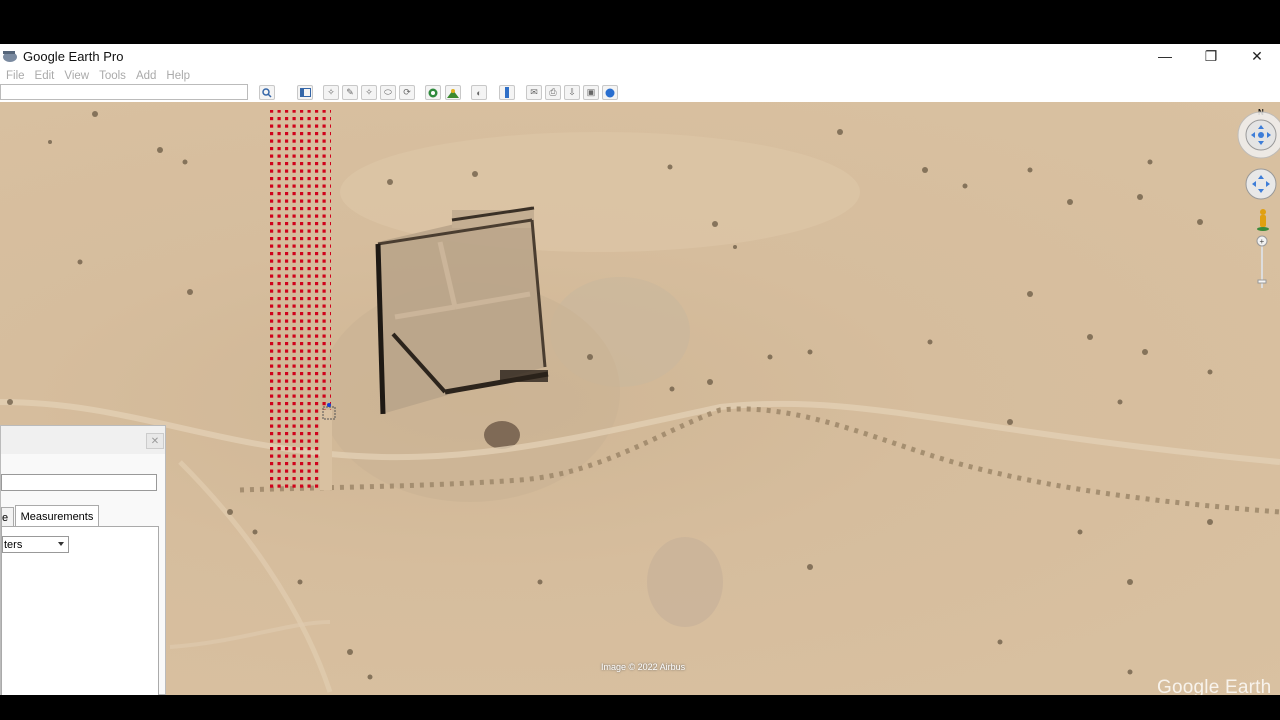 The width and height of the screenshot is (1280, 720). What do you see at coordinates (15, 76) in the screenshot?
I see `menu-file: File` at bounding box center [15, 76].